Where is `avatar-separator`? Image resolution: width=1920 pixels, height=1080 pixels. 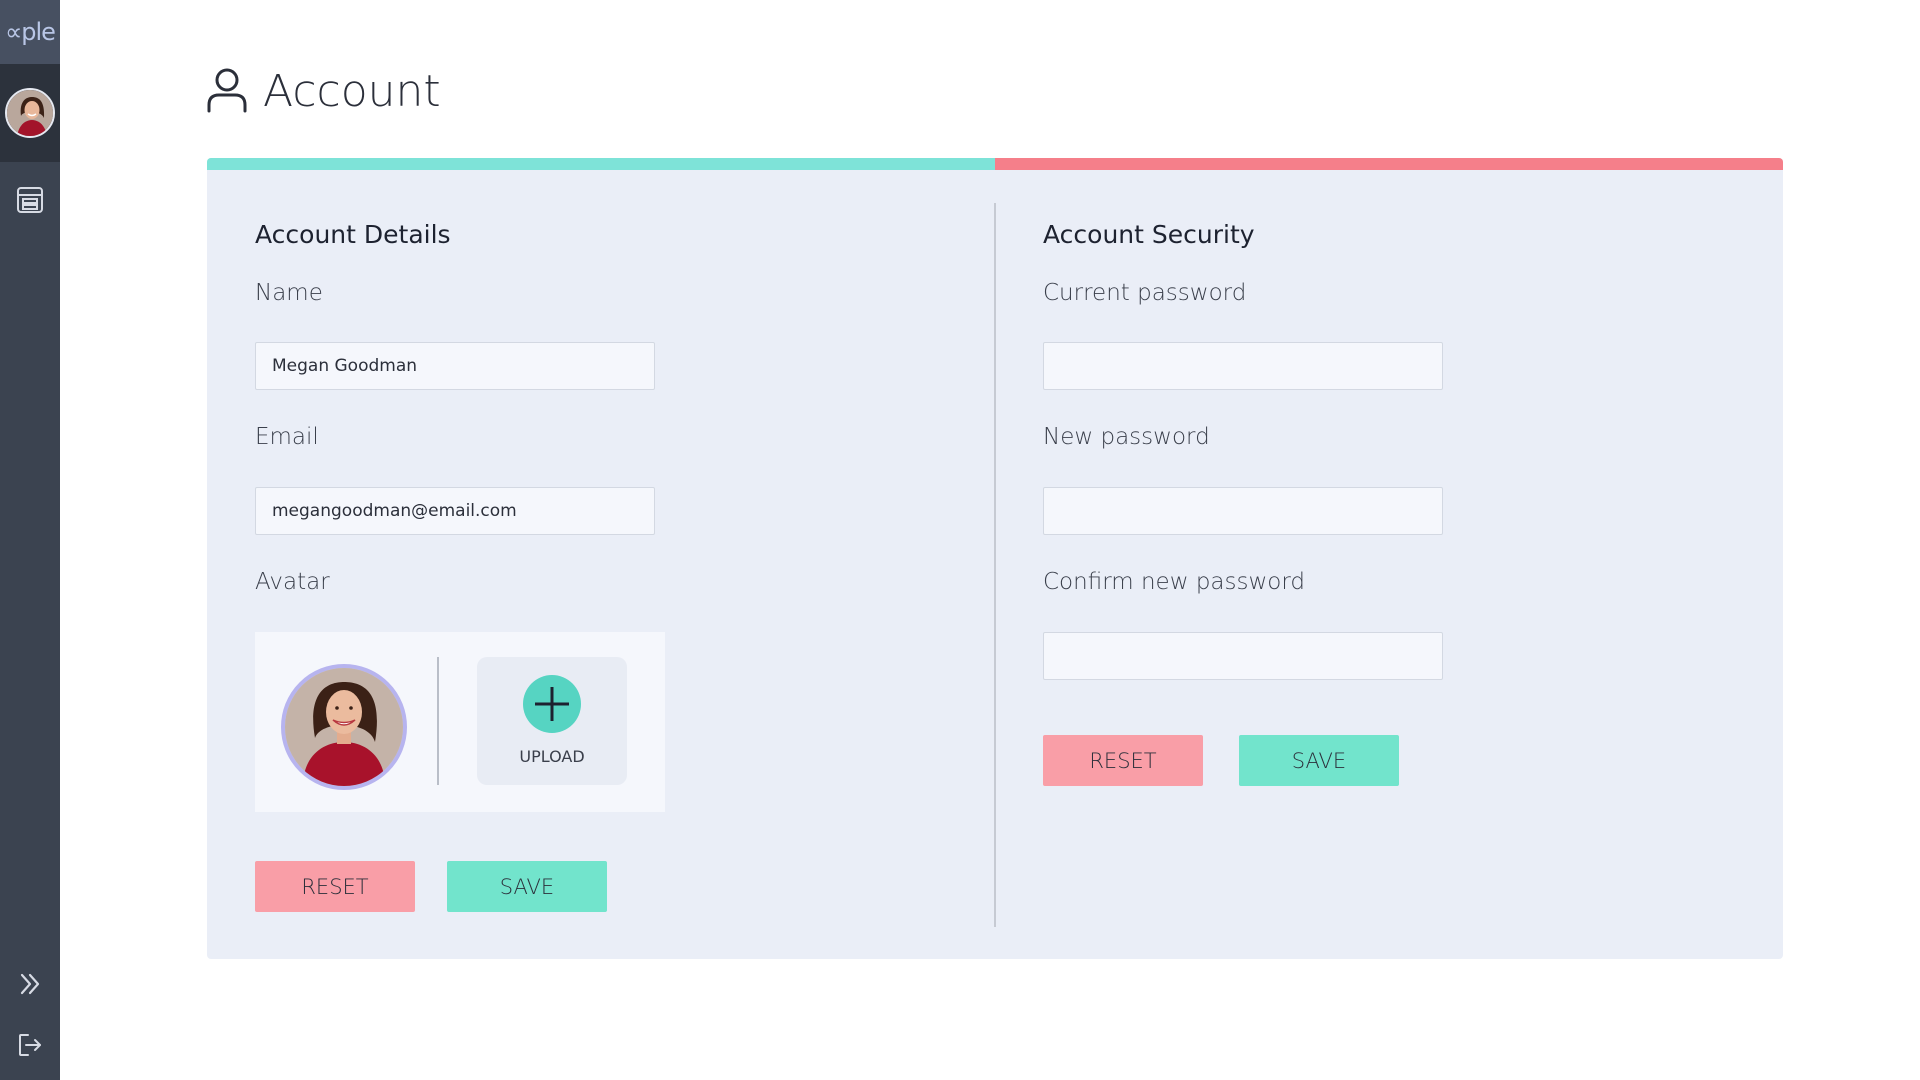
avatar-separator is located at coordinates (438, 721).